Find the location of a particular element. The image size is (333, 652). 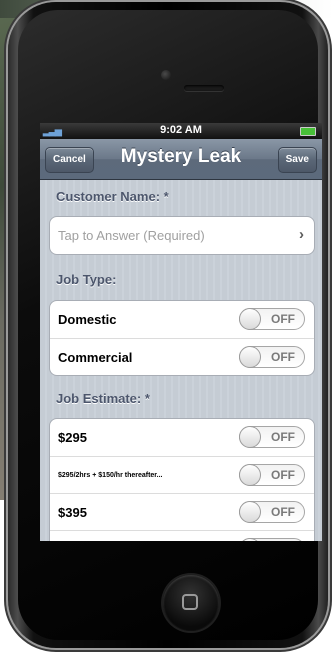

status-bar: ▂▃▅ 9:02 AM is located at coordinates (181, 131).